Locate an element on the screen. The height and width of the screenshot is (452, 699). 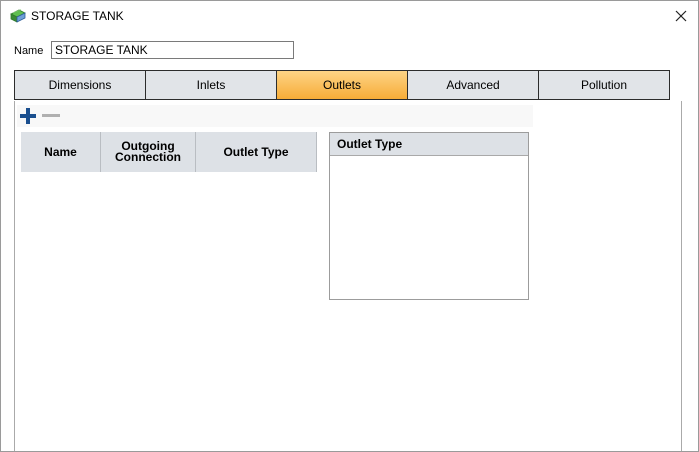
grid-toolbar is located at coordinates (275, 116).